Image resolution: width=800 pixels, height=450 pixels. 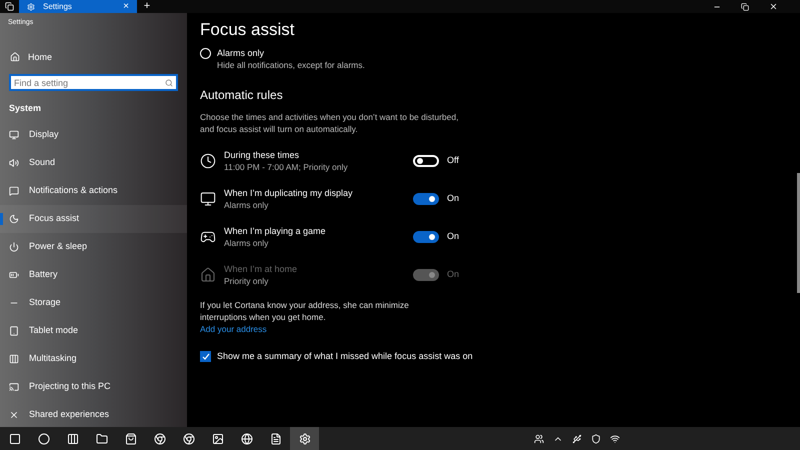 What do you see at coordinates (14, 387) in the screenshot?
I see `cast-icon` at bounding box center [14, 387].